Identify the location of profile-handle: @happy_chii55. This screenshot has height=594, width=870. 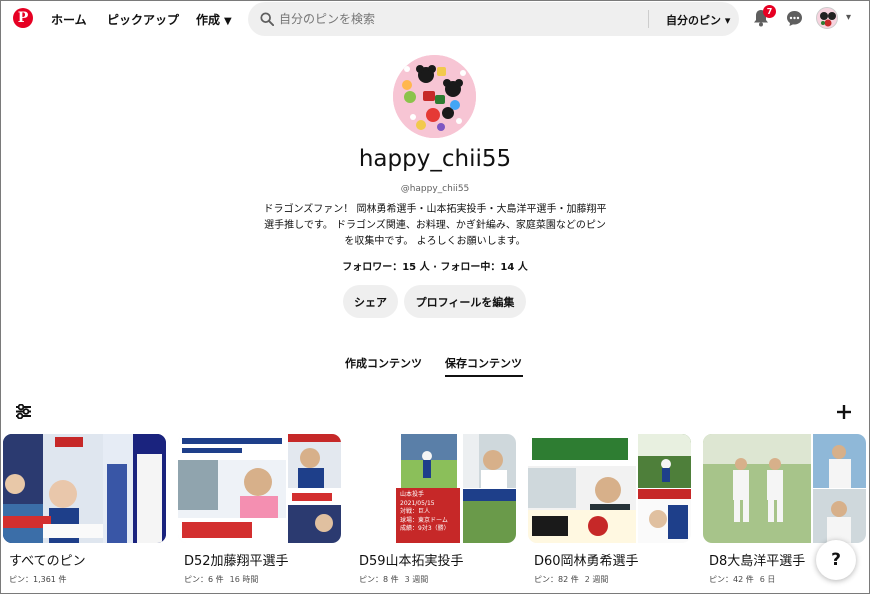
(435, 189).